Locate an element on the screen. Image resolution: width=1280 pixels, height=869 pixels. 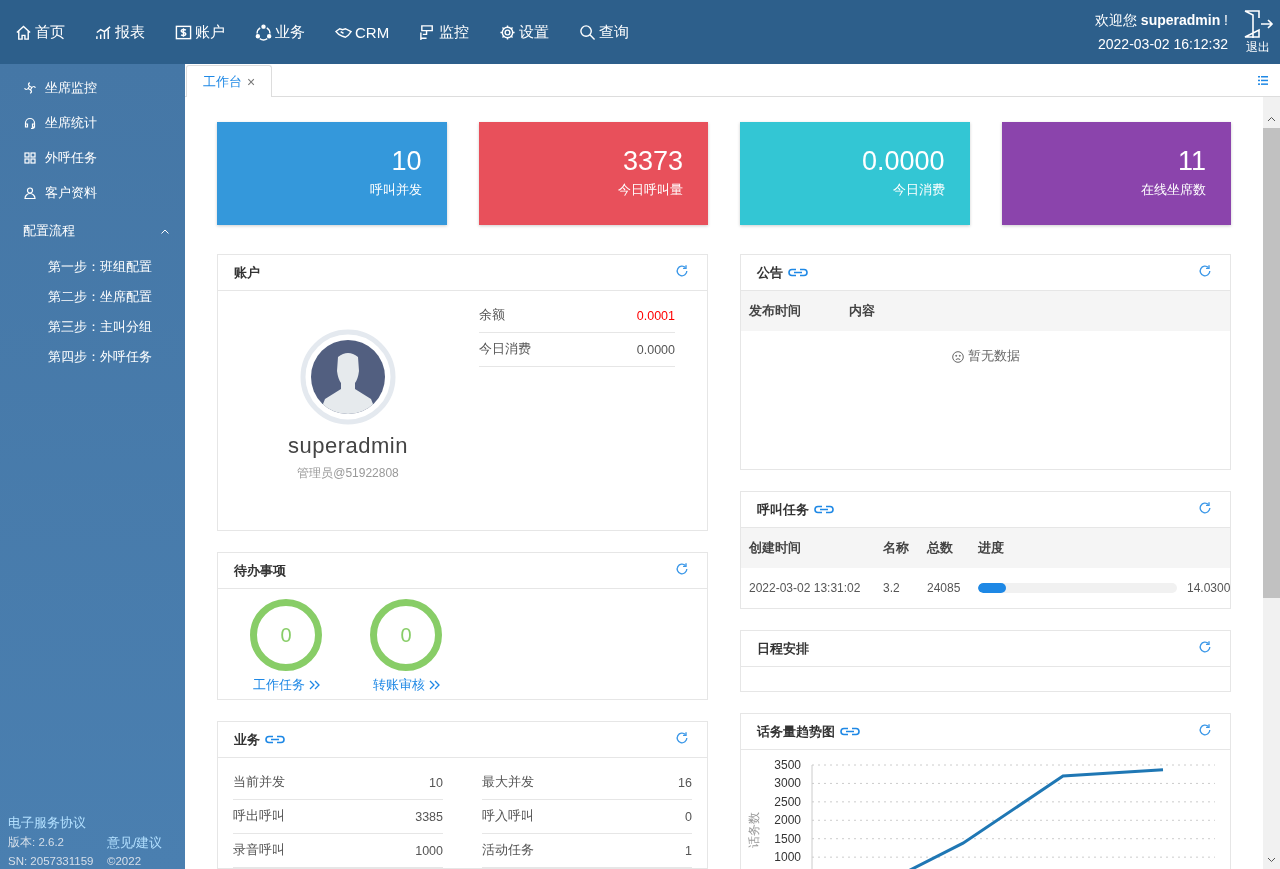
table-cell-text: 24085 is located at coordinates (944, 588).